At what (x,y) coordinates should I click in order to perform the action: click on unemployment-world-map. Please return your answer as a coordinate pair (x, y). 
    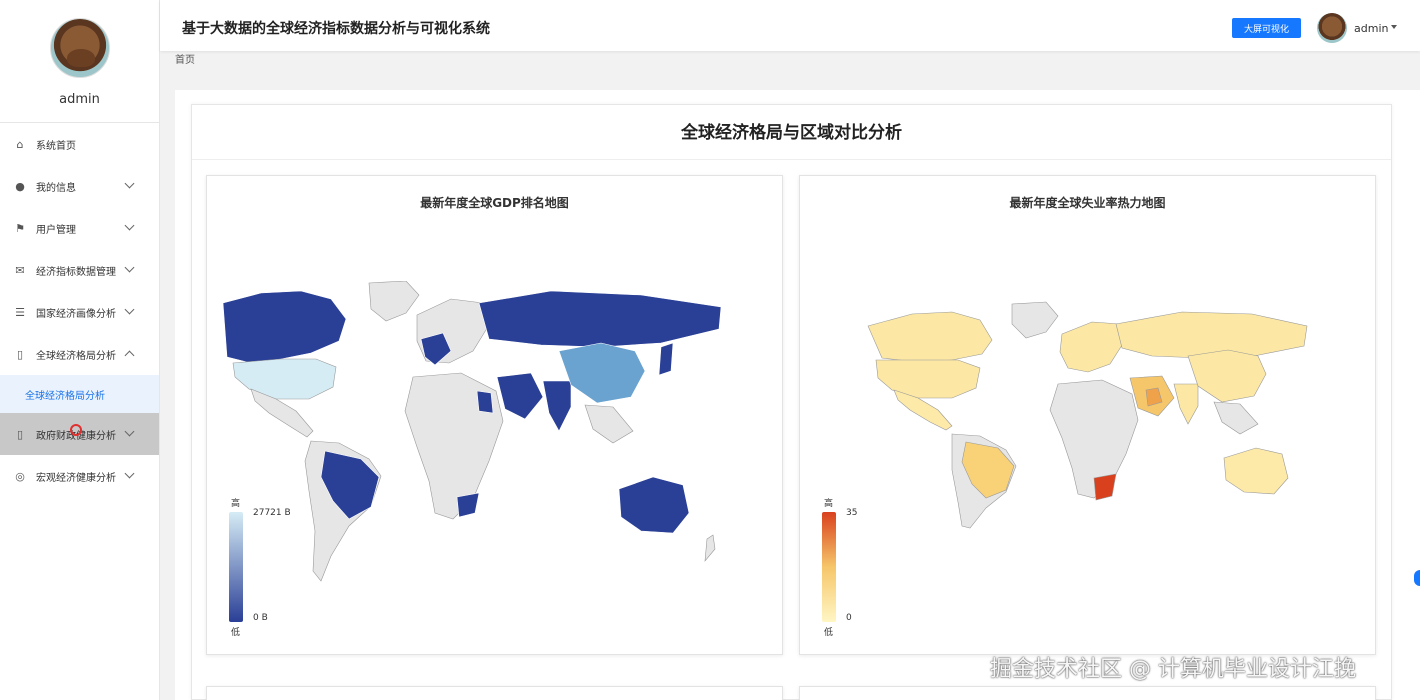
    Looking at the image, I should click on (1089, 415).